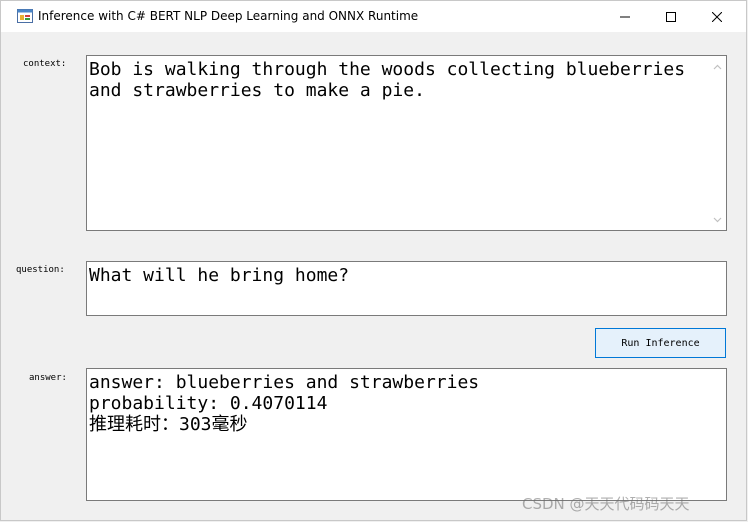 Image resolution: width=748 pixels, height=522 pixels. I want to click on chevron-down-icon, so click(717, 219).